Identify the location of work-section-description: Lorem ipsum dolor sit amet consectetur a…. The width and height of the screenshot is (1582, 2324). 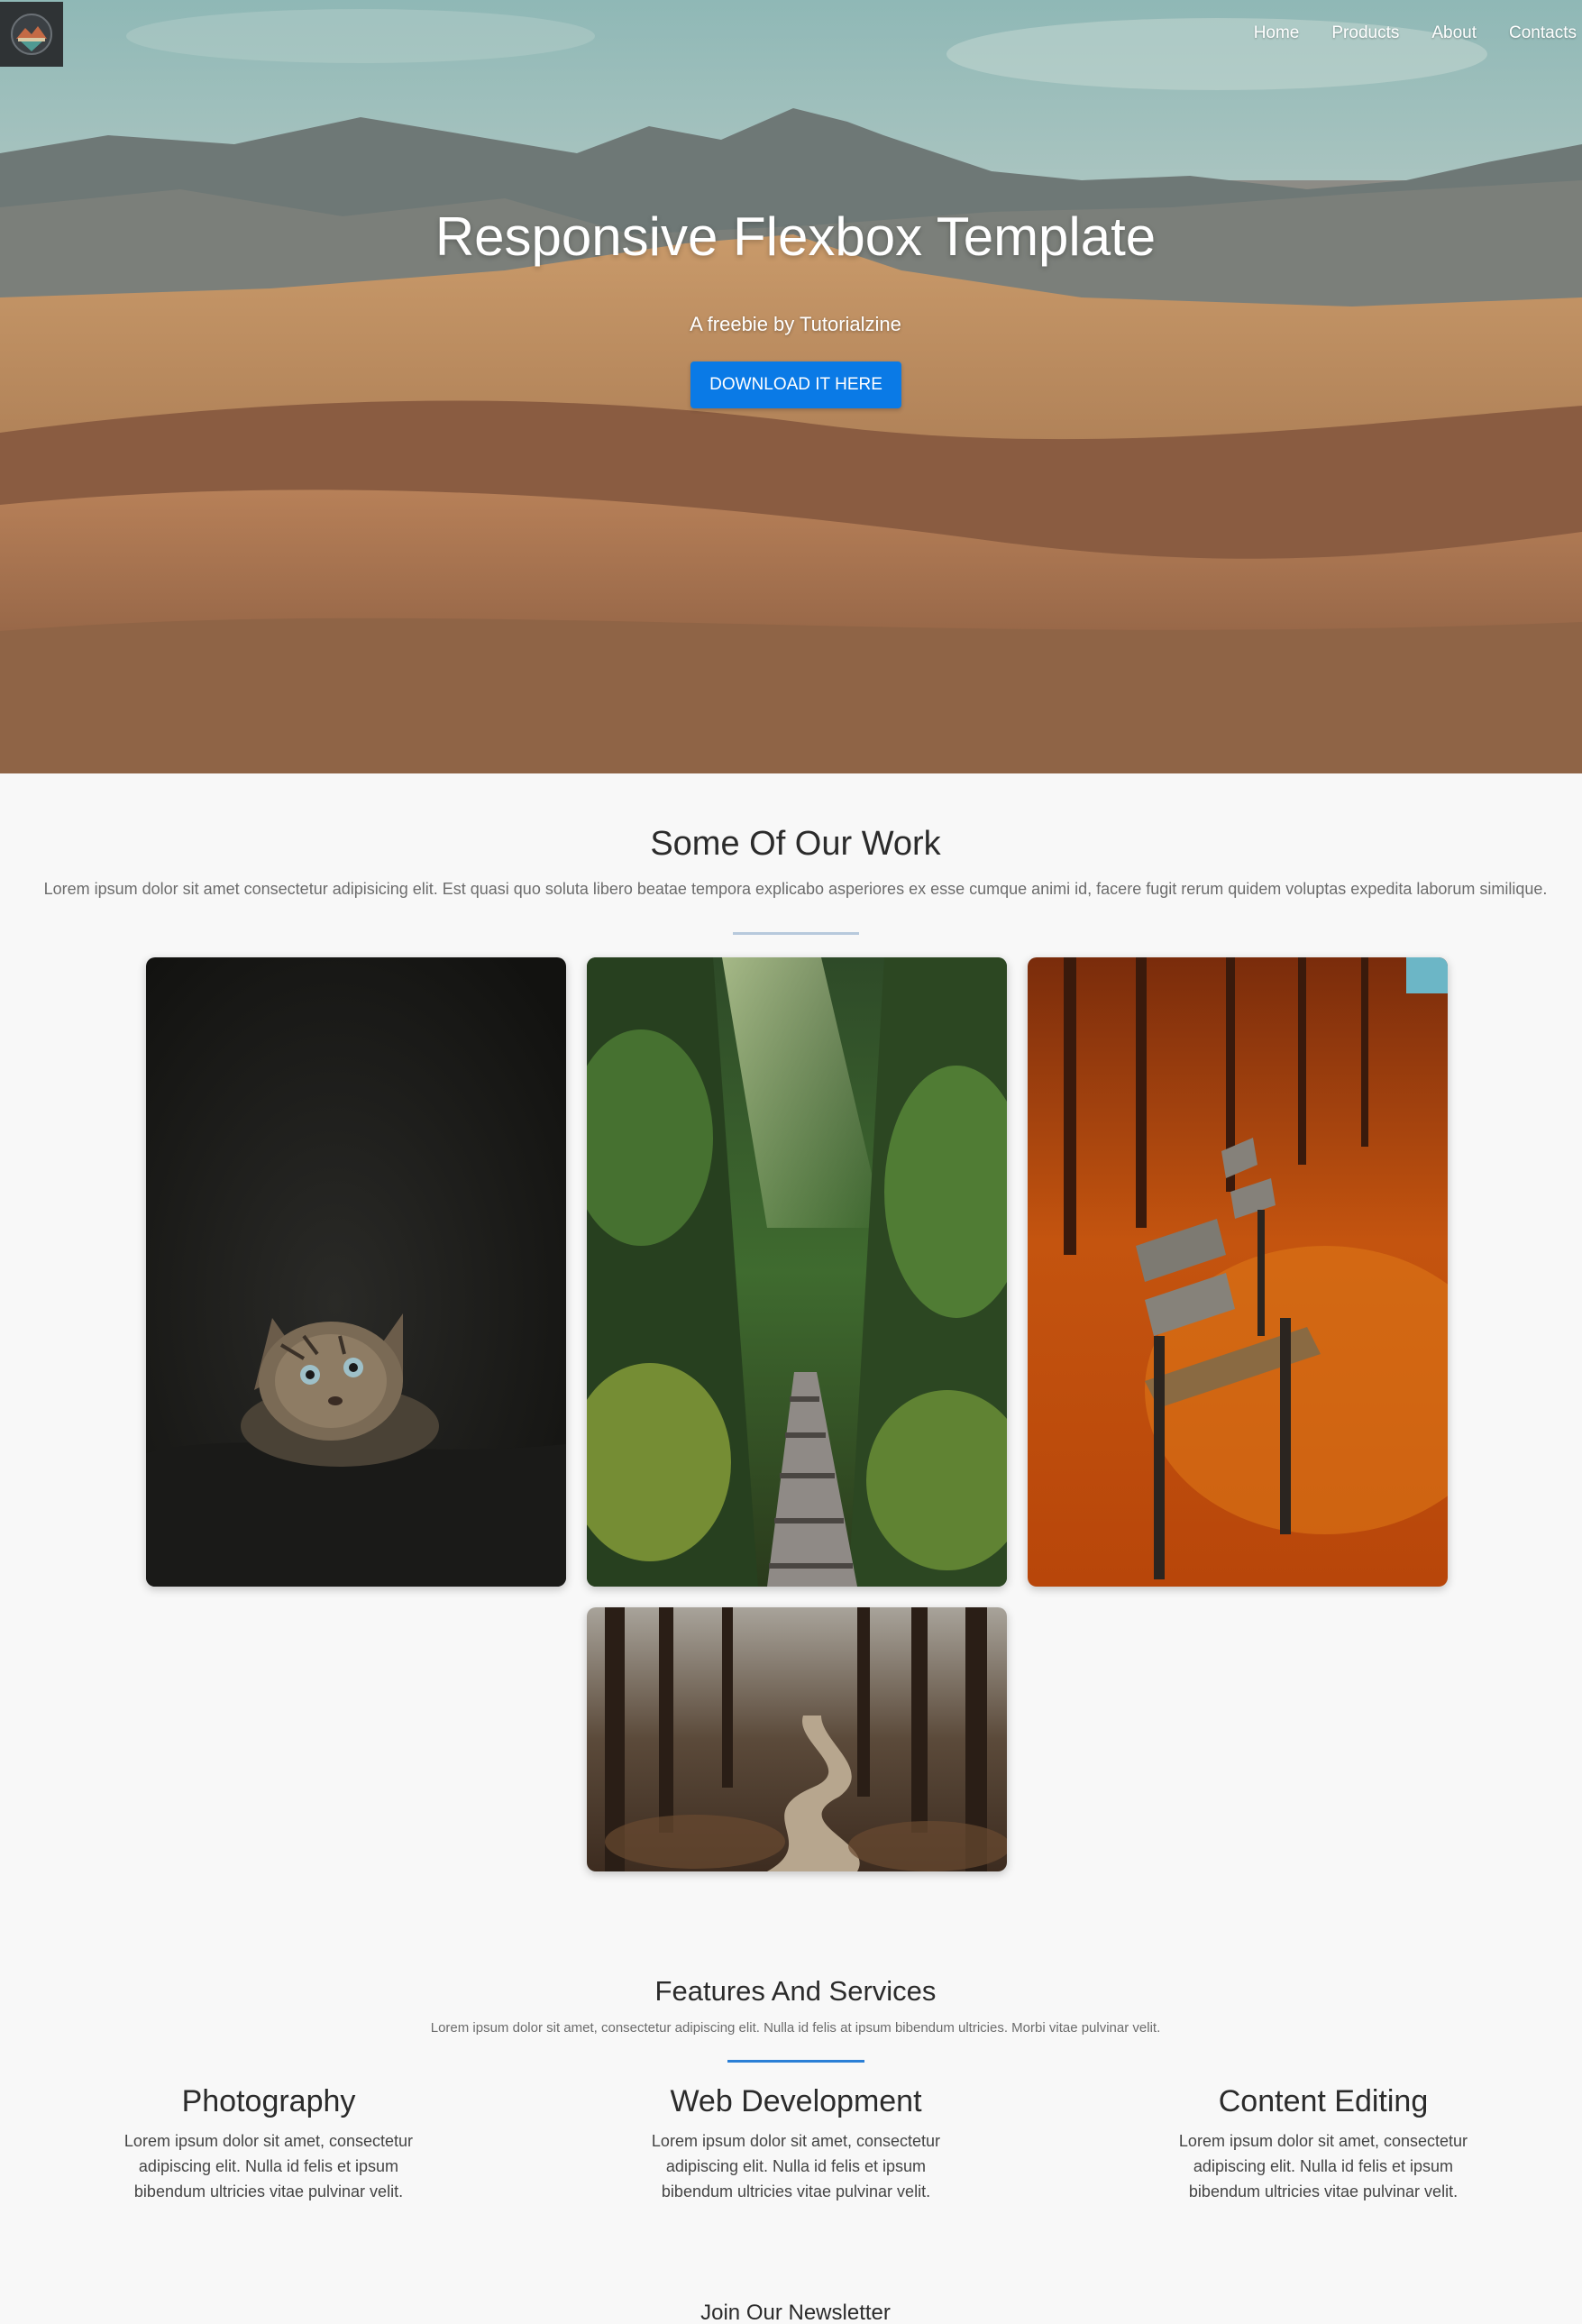
(795, 889).